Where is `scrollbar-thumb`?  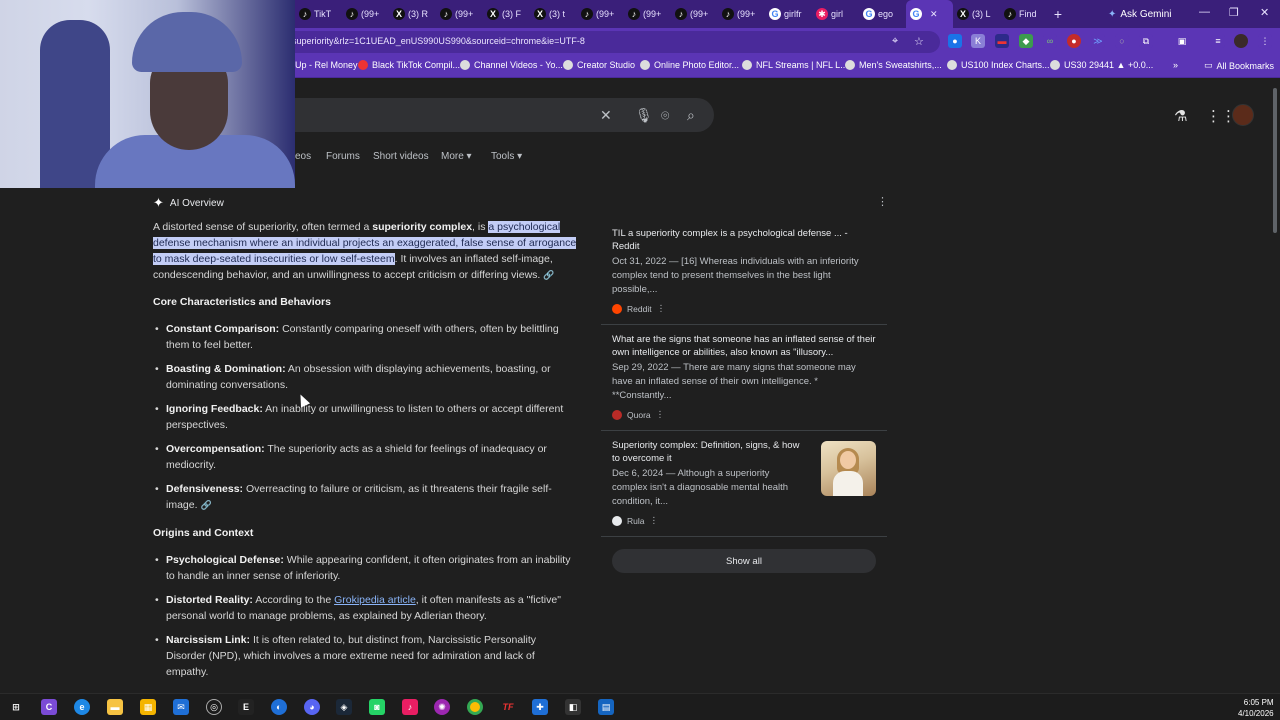 scrollbar-thumb is located at coordinates (1275, 160).